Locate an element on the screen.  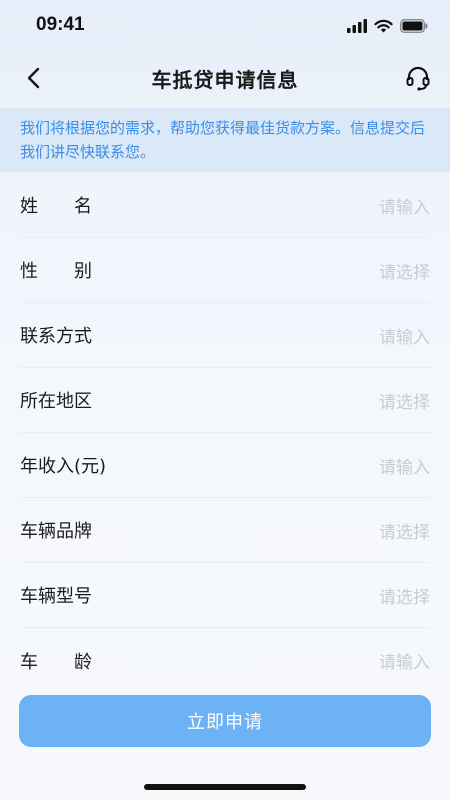
status-icons is located at coordinates (387, 27).